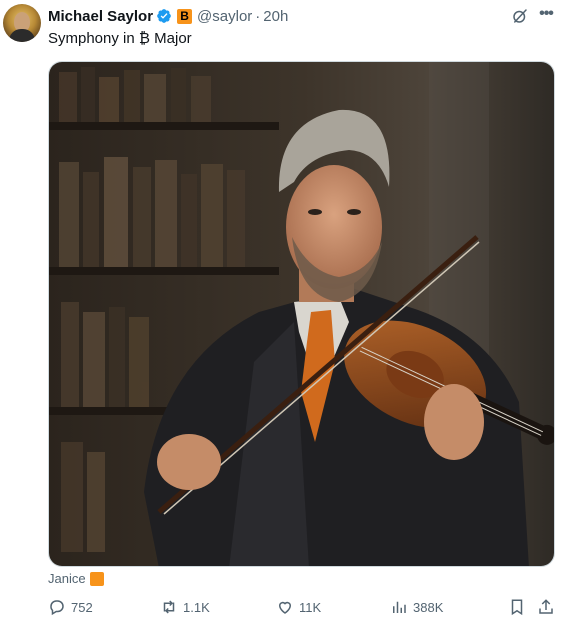 The image size is (574, 632). Describe the element at coordinates (22, 23) in the screenshot. I see `avatar` at that location.